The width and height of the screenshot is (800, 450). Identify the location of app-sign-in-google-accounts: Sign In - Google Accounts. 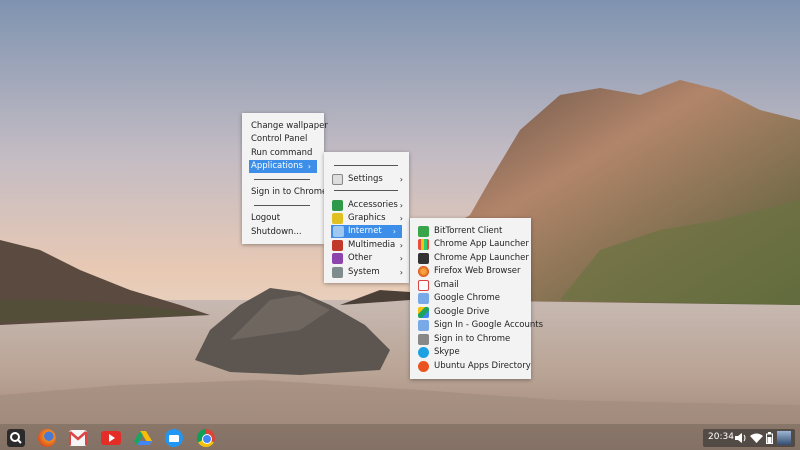
(476, 325).